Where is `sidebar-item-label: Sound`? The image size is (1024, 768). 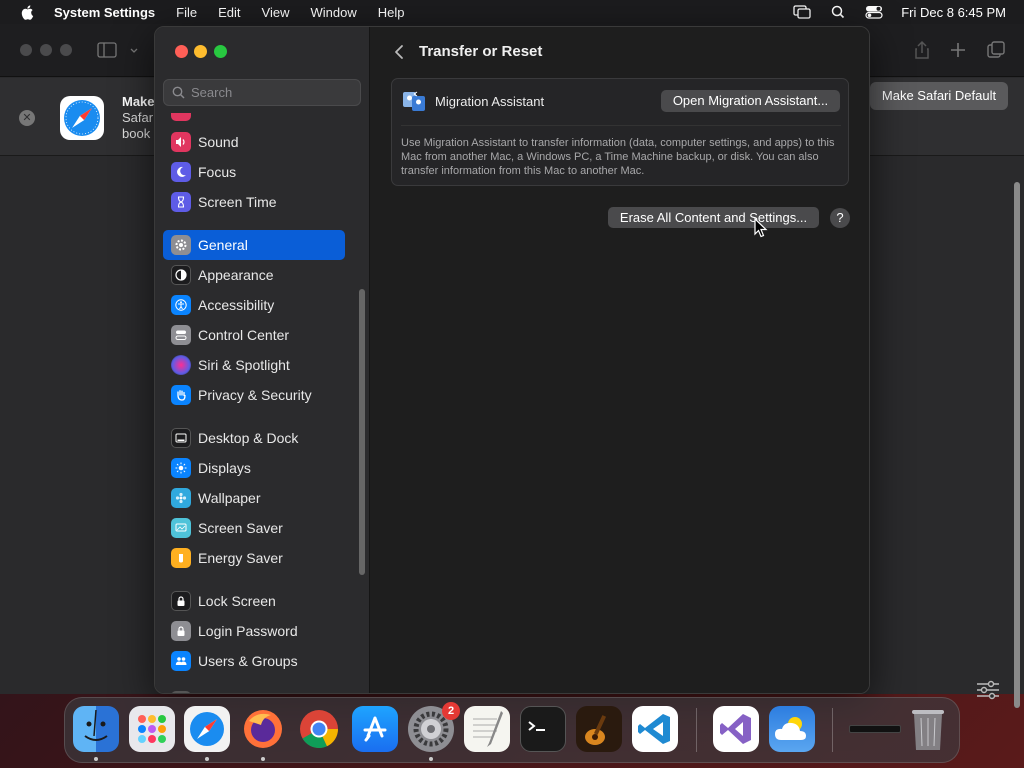 sidebar-item-label: Sound is located at coordinates (218, 142).